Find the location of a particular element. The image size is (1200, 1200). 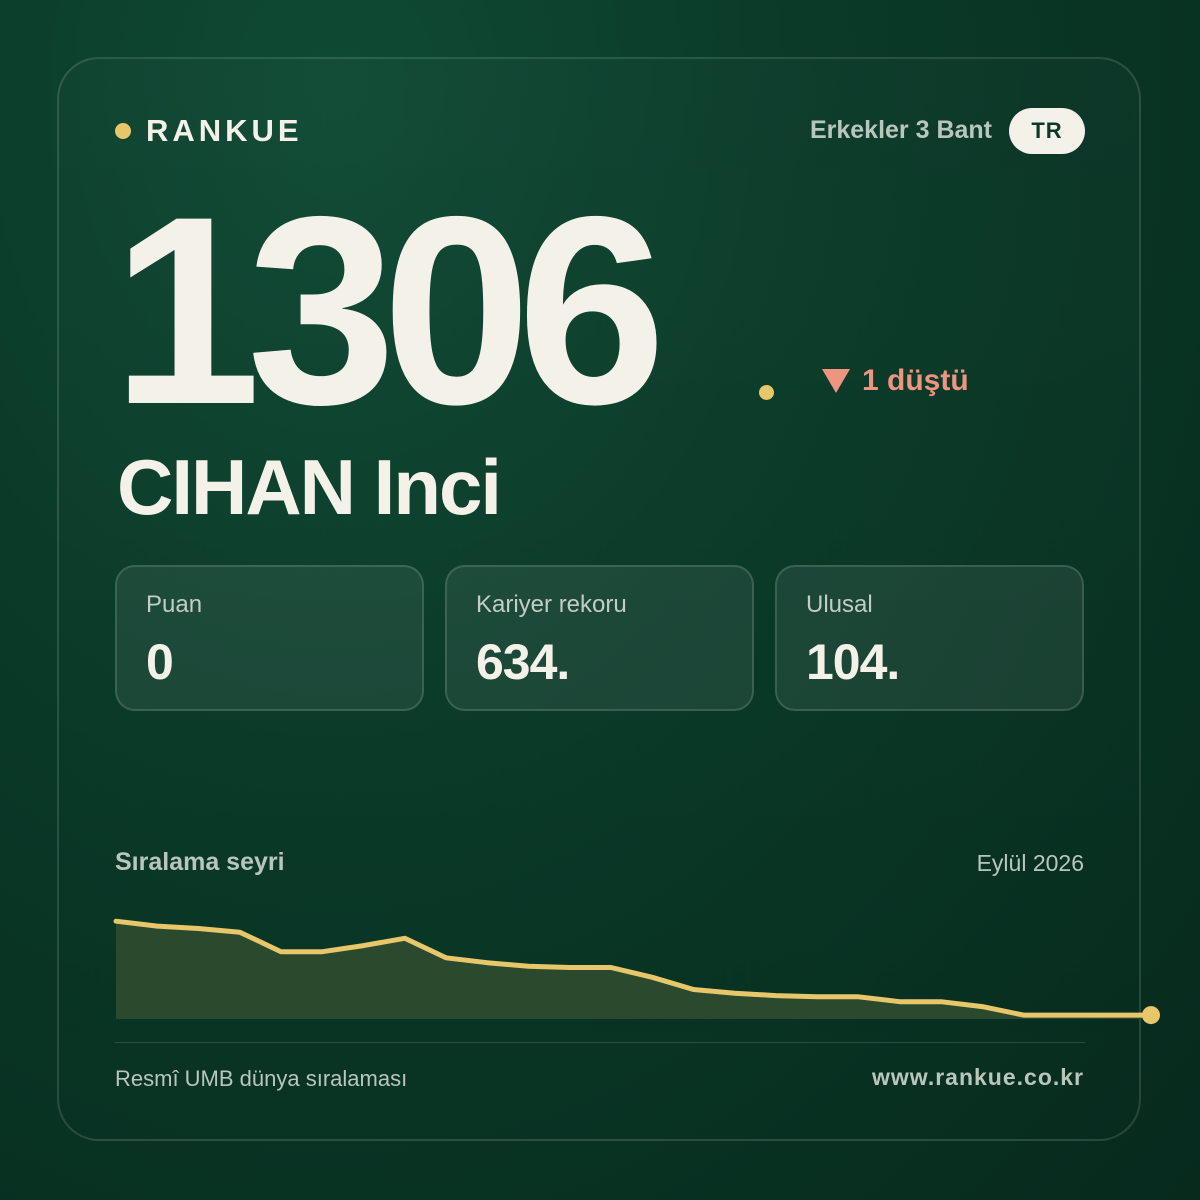

country-badge: TR is located at coordinates (1047, 131).